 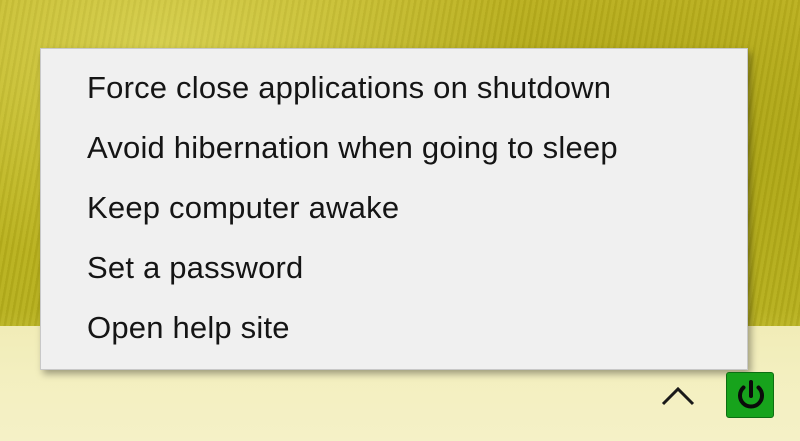 What do you see at coordinates (394, 268) in the screenshot?
I see `menu-item-set-password: Set a password` at bounding box center [394, 268].